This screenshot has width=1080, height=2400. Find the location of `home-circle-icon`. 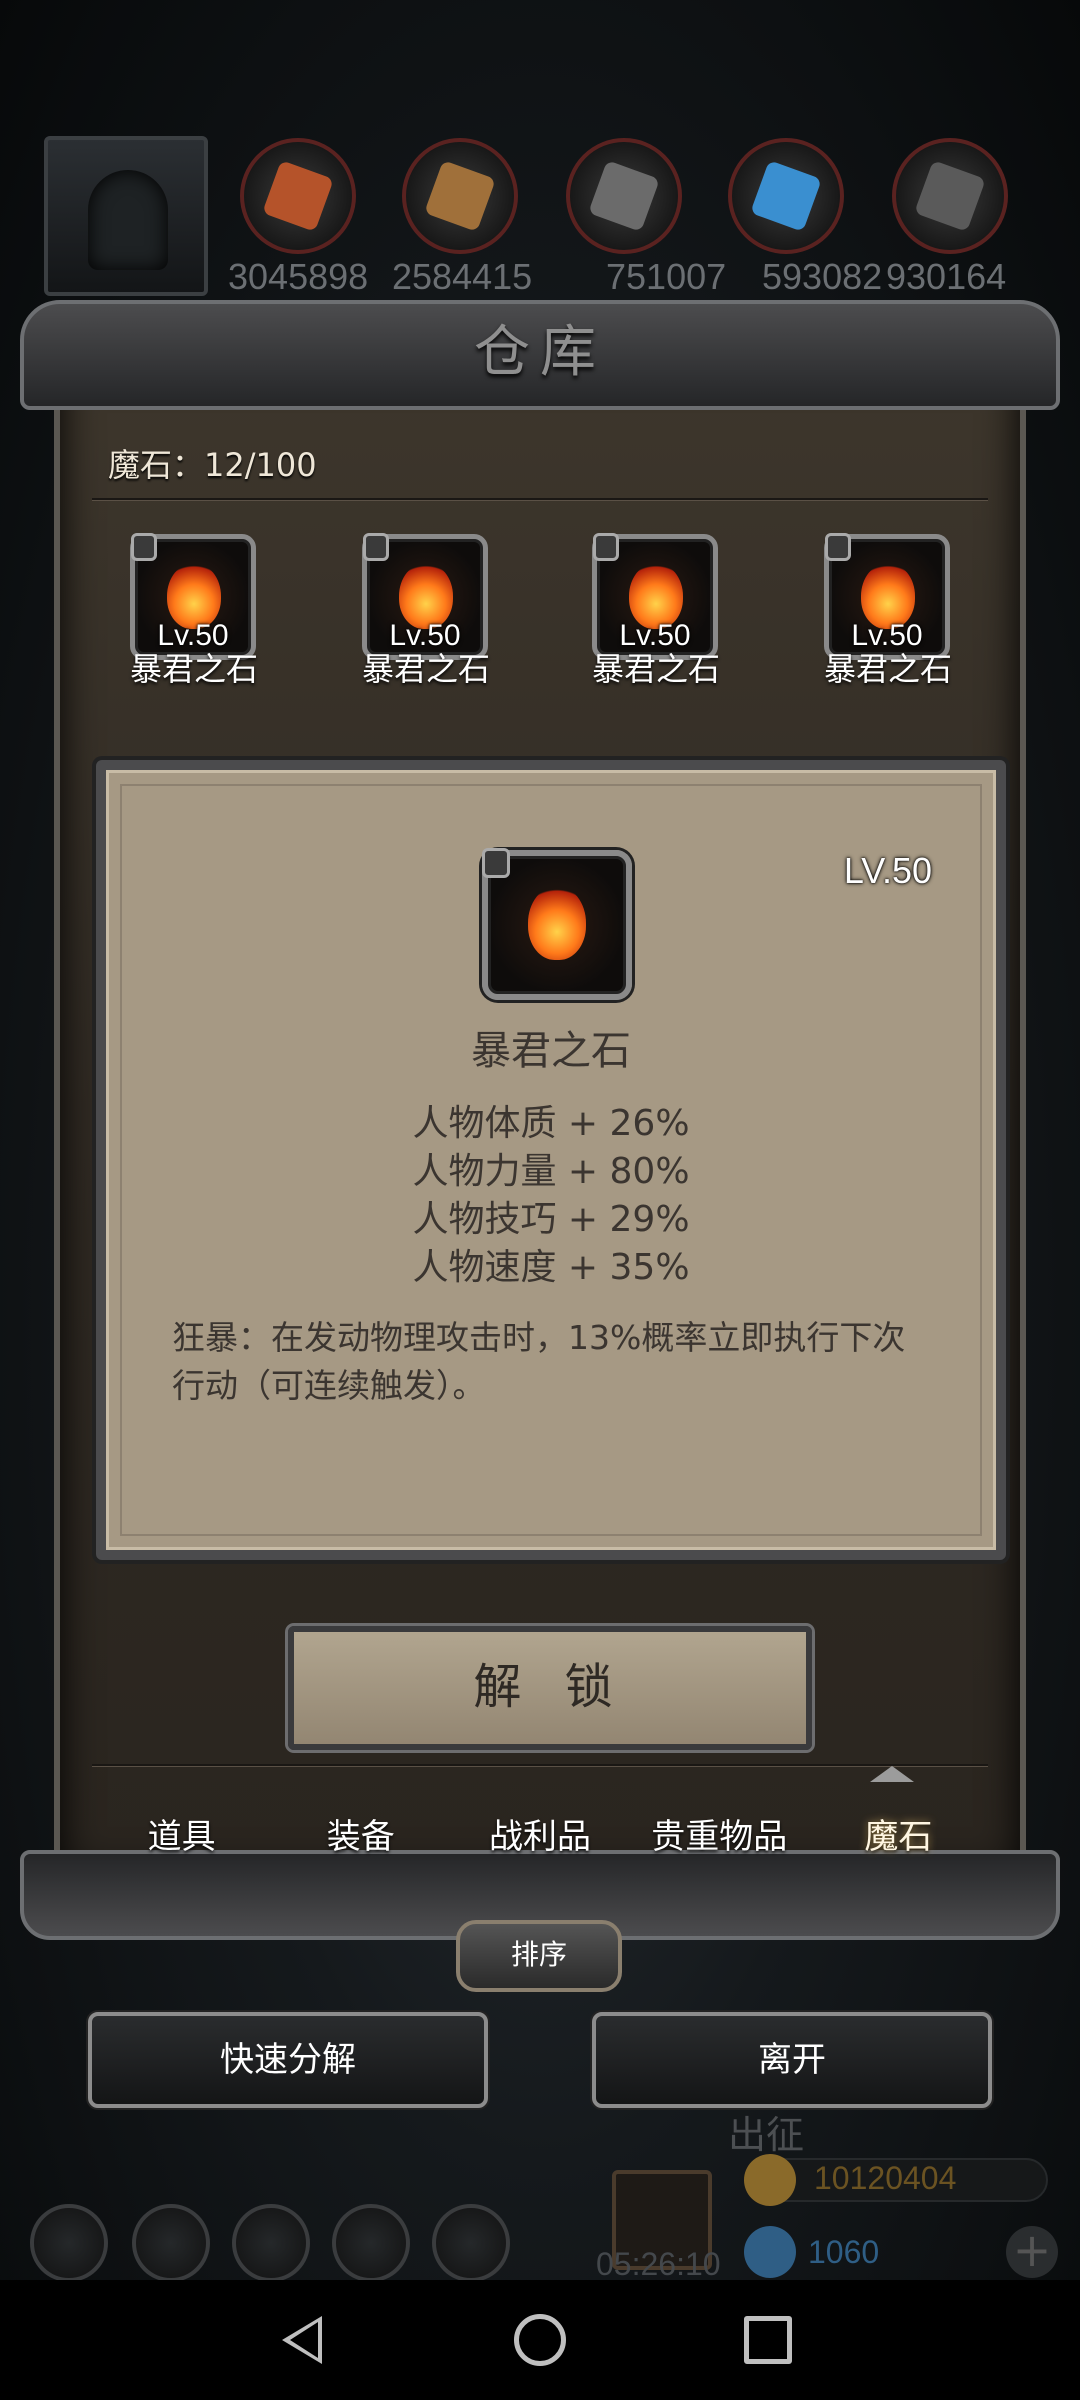

home-circle-icon is located at coordinates (540, 2340).